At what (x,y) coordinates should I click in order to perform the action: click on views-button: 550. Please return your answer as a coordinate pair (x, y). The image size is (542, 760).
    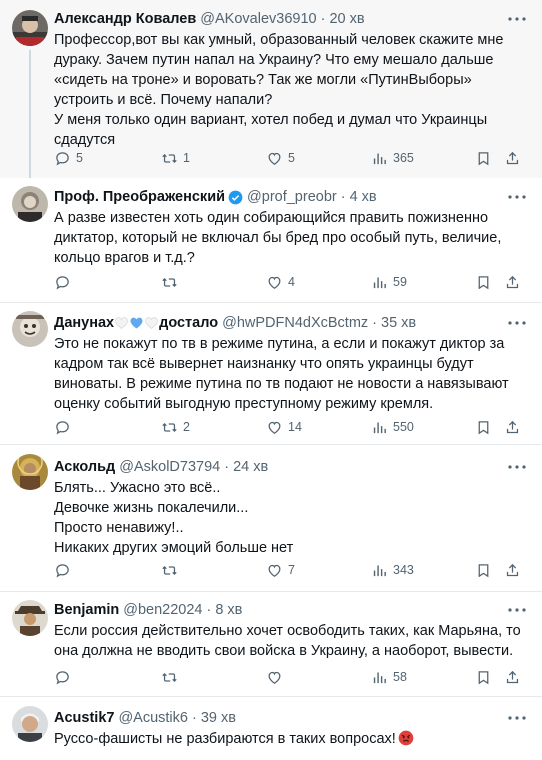
    Looking at the image, I should click on (392, 427).